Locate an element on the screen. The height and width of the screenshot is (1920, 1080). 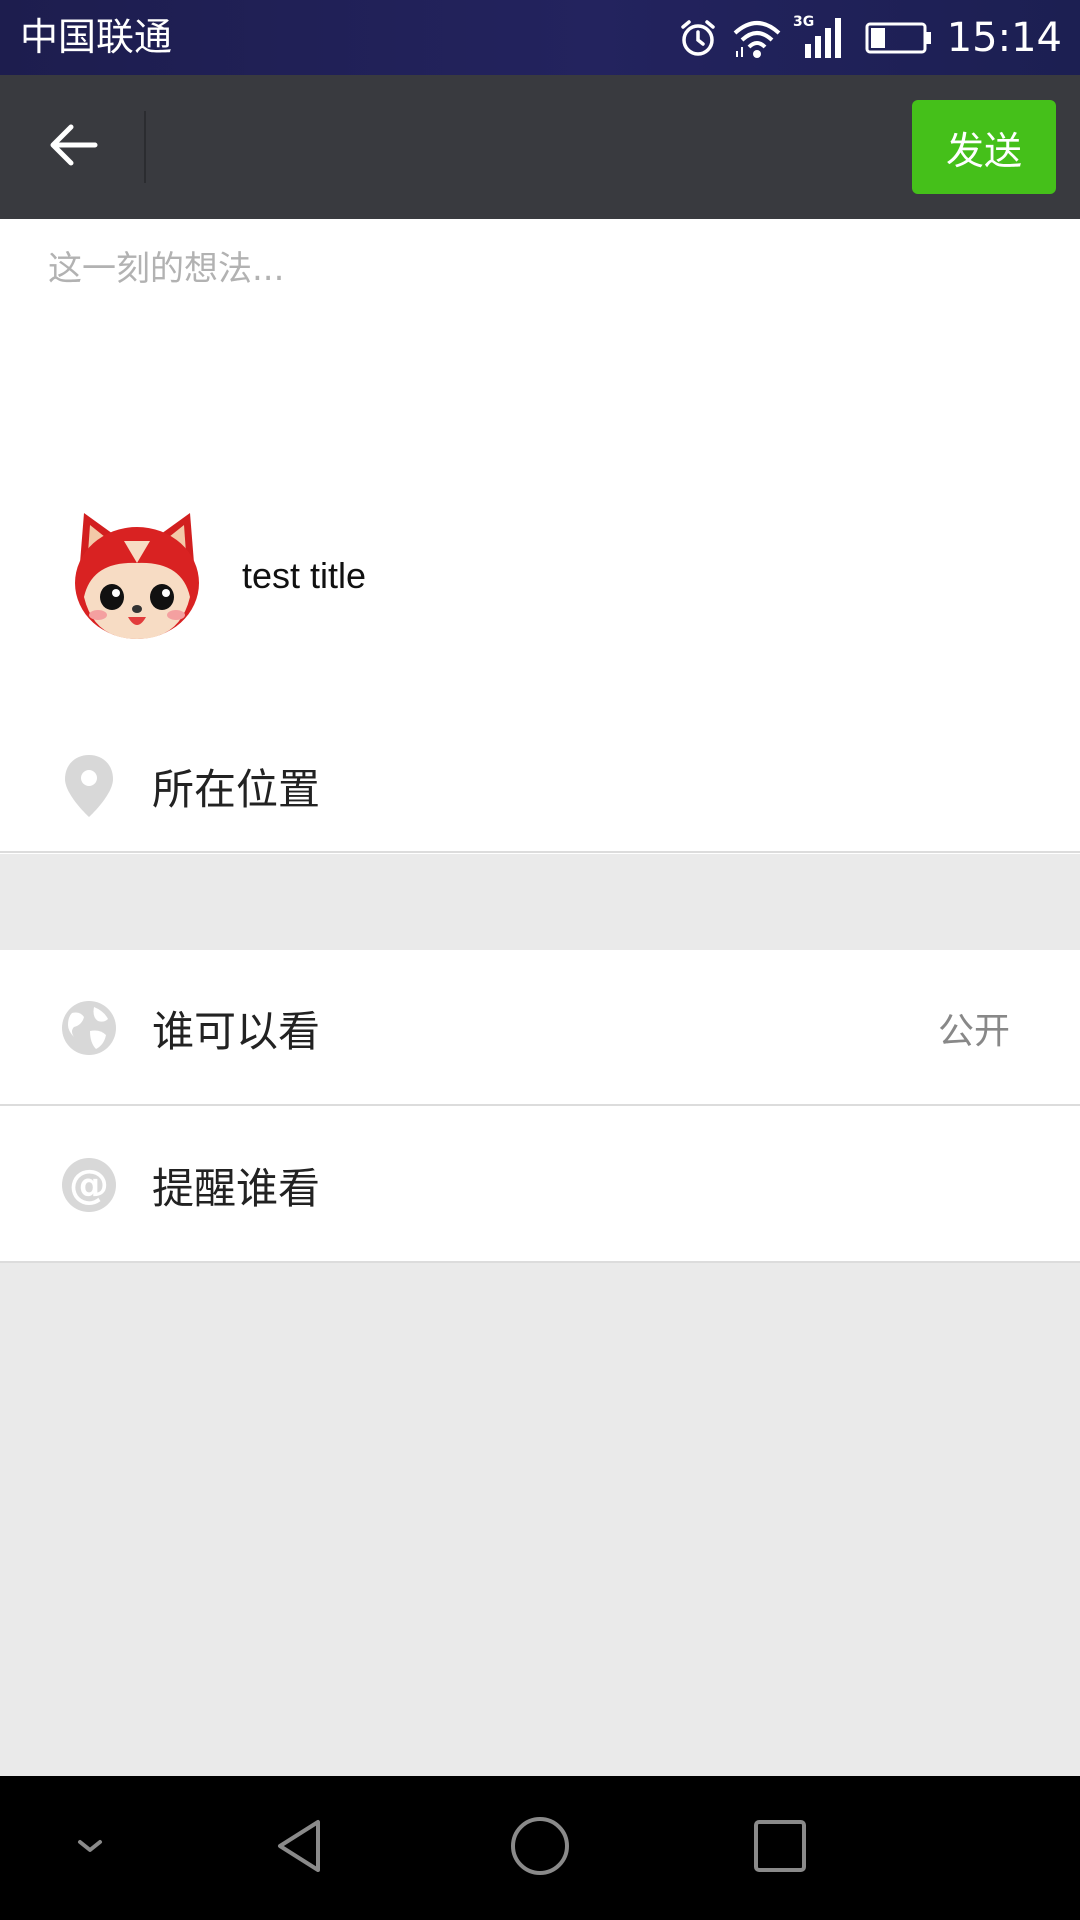
status-icons: 3G 15:14 is located at coordinates (869, 38).